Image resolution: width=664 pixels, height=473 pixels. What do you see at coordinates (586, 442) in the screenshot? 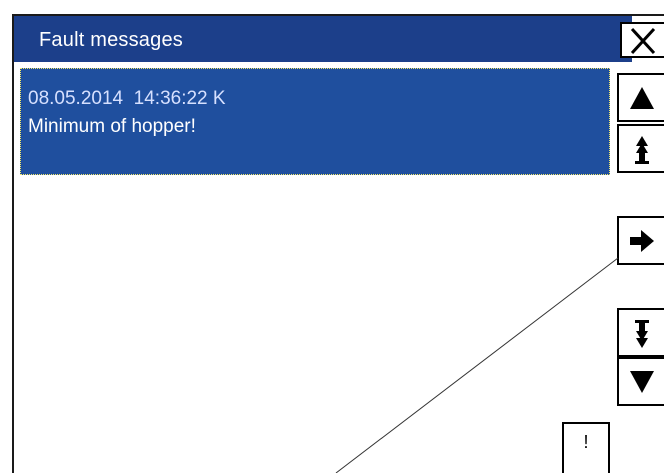
I see `acknowledge-label: !` at bounding box center [586, 442].